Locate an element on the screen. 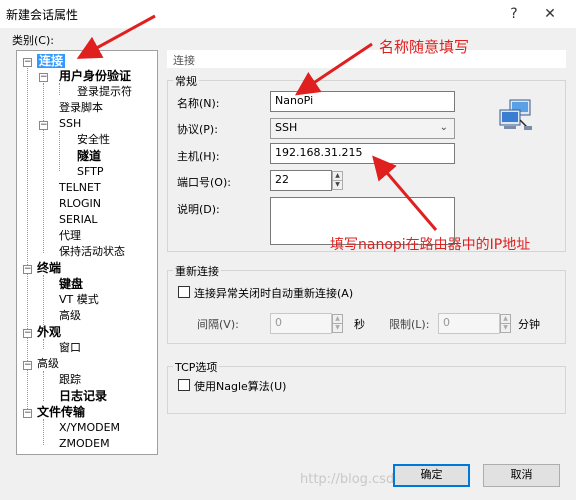 The image size is (576, 500). help-button: ? is located at coordinates (514, 14).